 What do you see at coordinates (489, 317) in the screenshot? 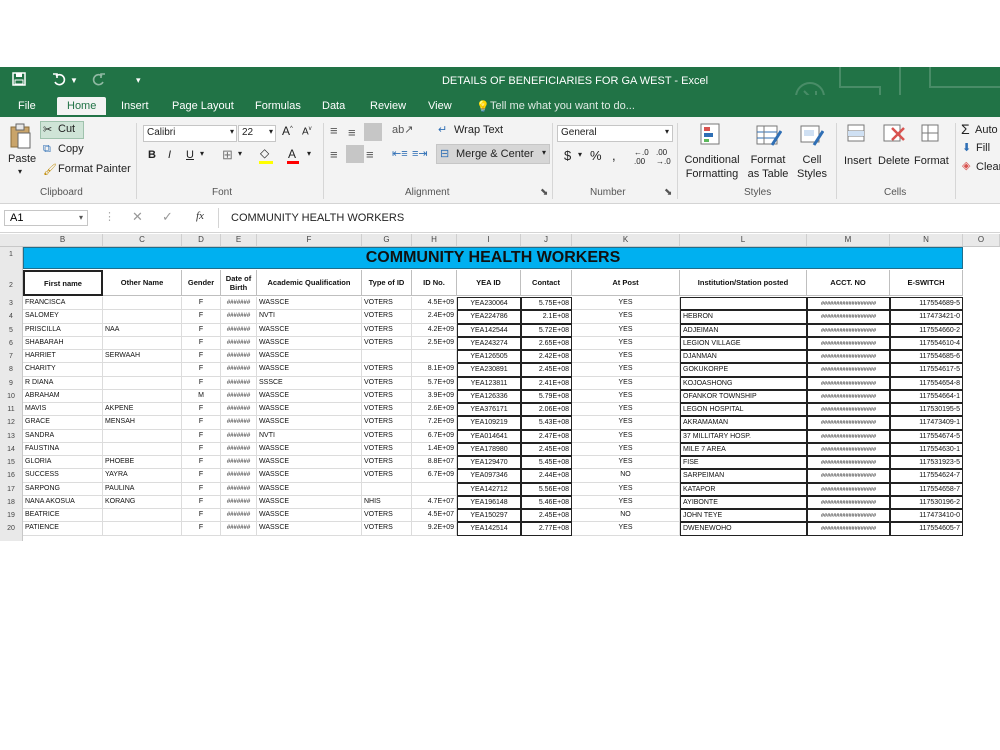
I see `table-cell: YEA224786` at bounding box center [489, 317].